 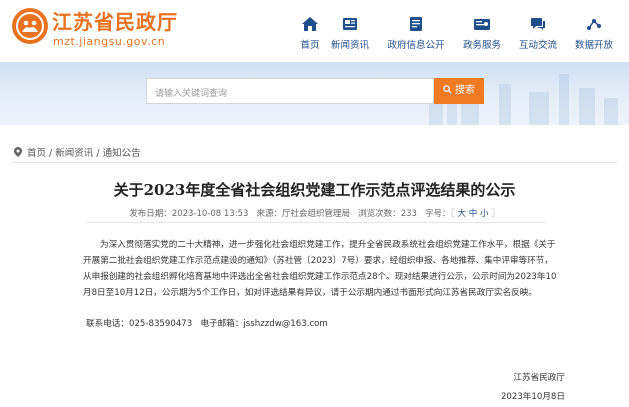 I want to click on home-icon, so click(x=310, y=24).